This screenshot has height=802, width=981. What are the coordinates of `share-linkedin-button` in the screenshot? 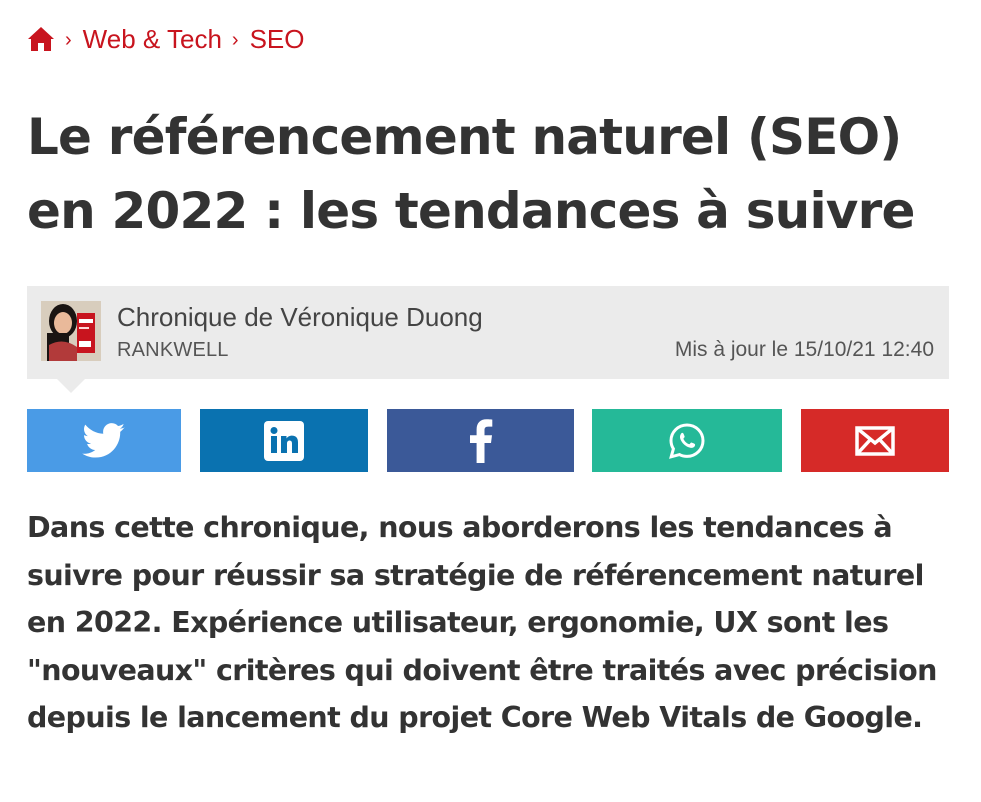 It's located at (284, 440).